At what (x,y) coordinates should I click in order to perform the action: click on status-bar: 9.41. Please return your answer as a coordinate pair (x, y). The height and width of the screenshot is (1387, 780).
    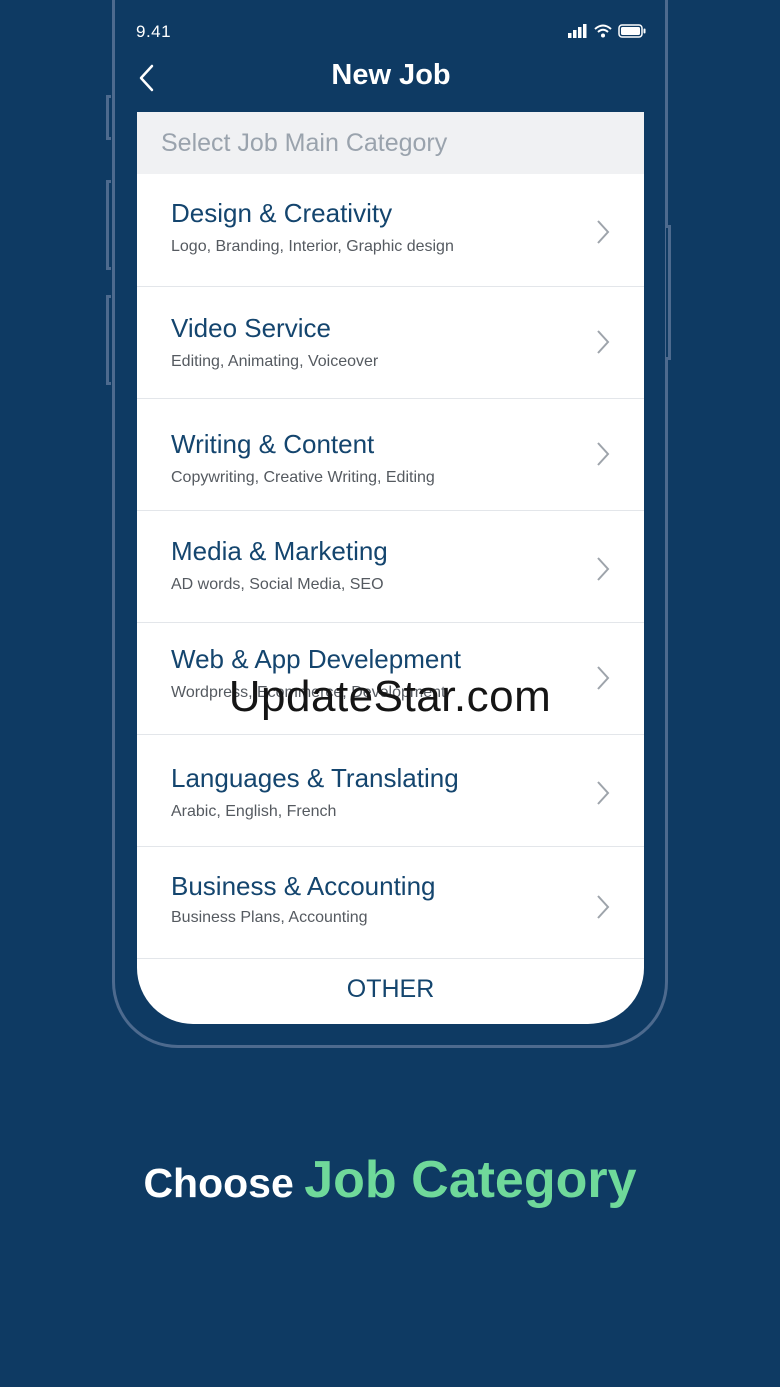
    Looking at the image, I should click on (391, 33).